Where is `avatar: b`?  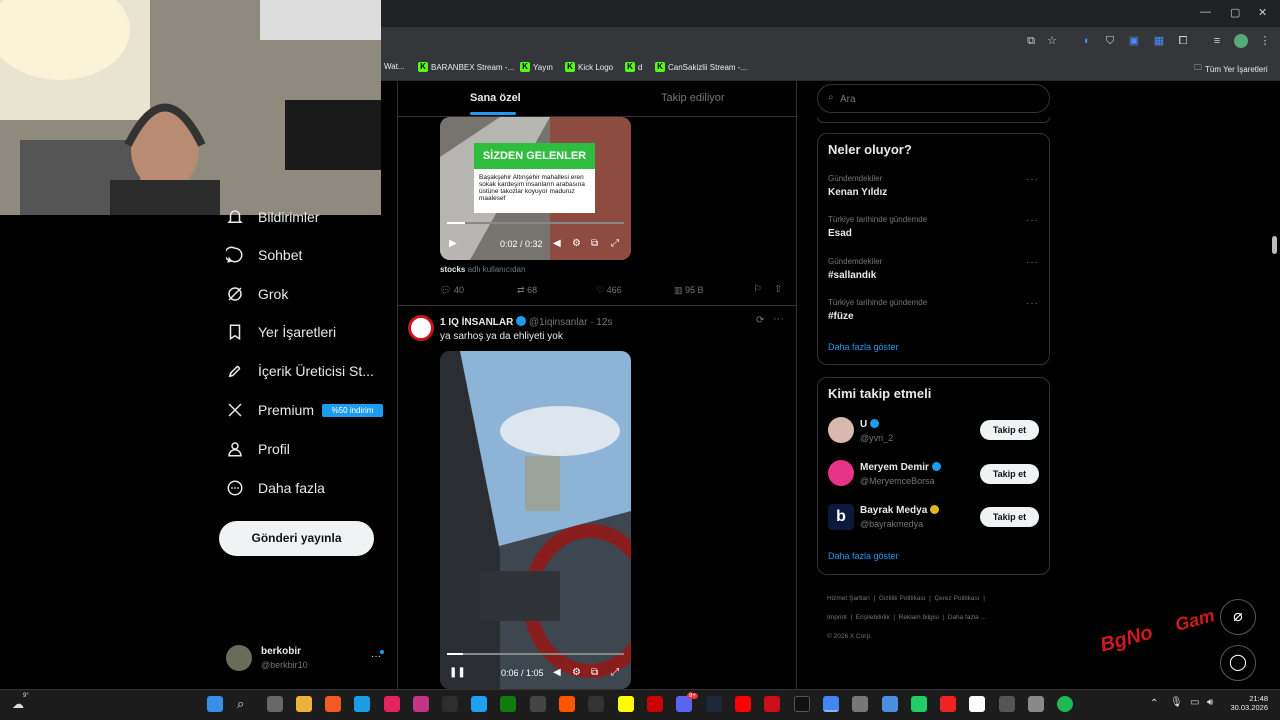 avatar: b is located at coordinates (841, 517).